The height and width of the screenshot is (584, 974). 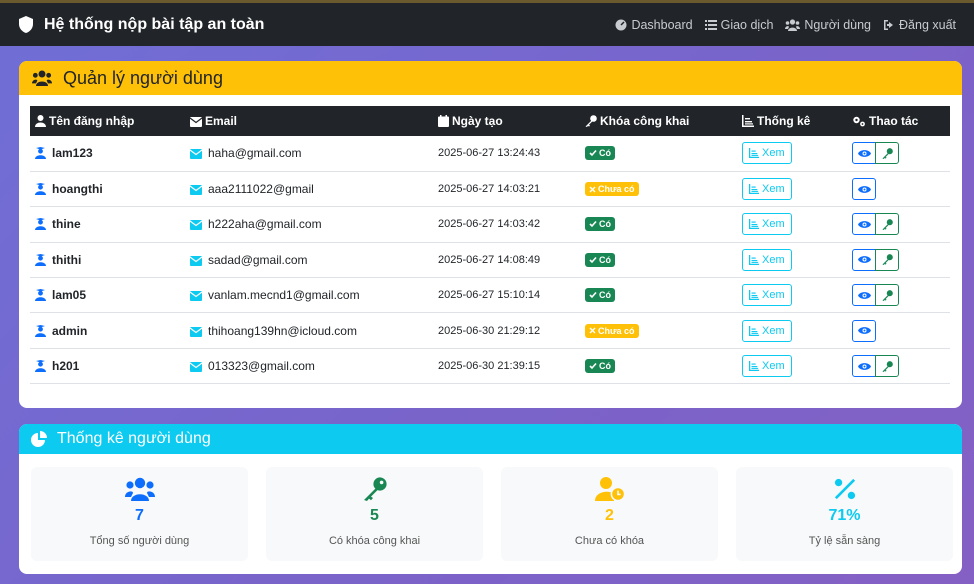 What do you see at coordinates (261, 189) in the screenshot?
I see `email: aaa2111022@gmail` at bounding box center [261, 189].